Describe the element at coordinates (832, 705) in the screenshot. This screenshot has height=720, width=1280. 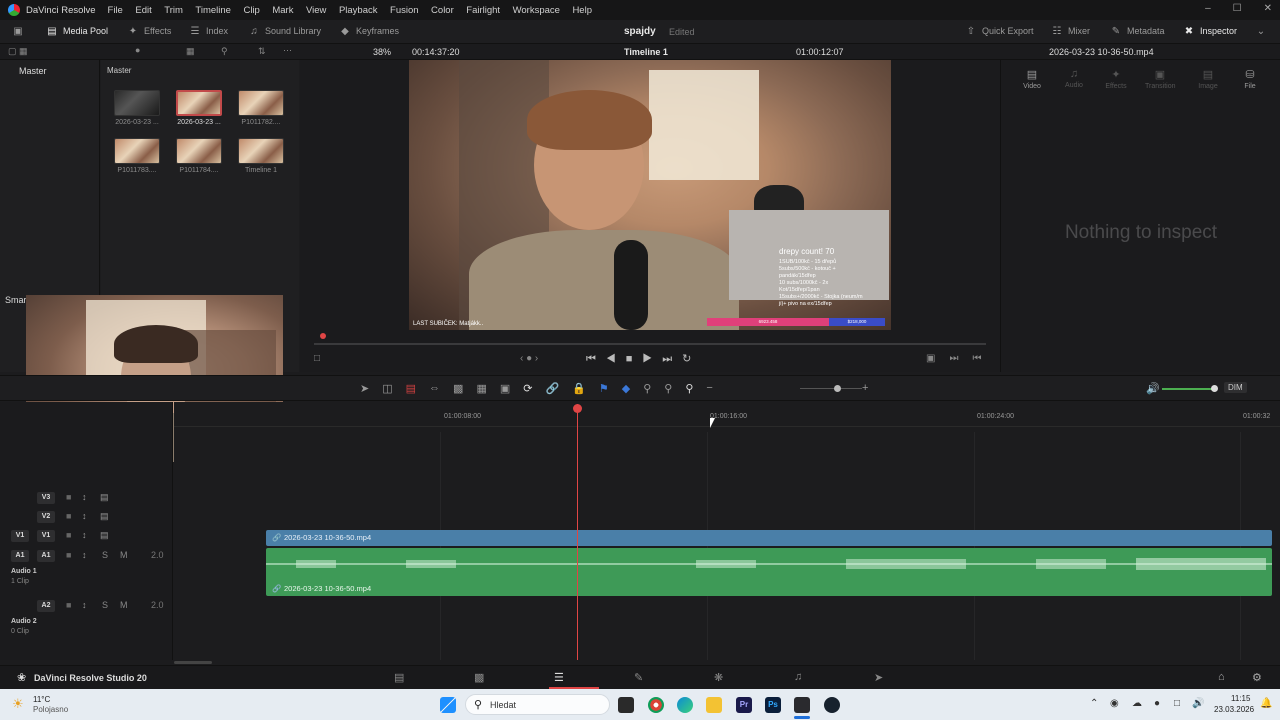
I see `steam-icon` at that location.